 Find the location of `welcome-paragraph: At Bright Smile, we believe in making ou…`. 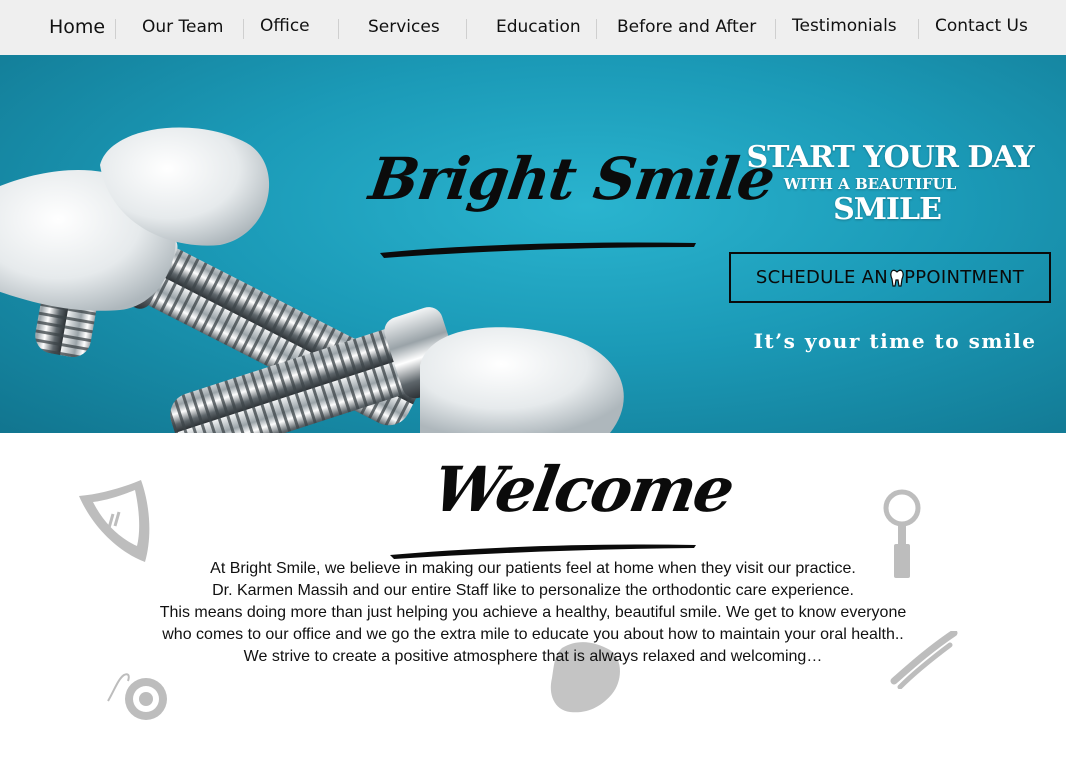

welcome-paragraph: At Bright Smile, we believe in making ou… is located at coordinates (533, 613).